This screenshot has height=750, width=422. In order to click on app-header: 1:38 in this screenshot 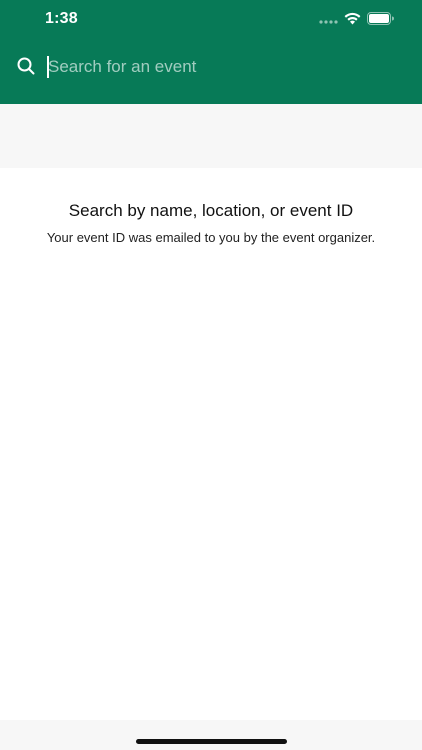, I will do `click(211, 52)`.